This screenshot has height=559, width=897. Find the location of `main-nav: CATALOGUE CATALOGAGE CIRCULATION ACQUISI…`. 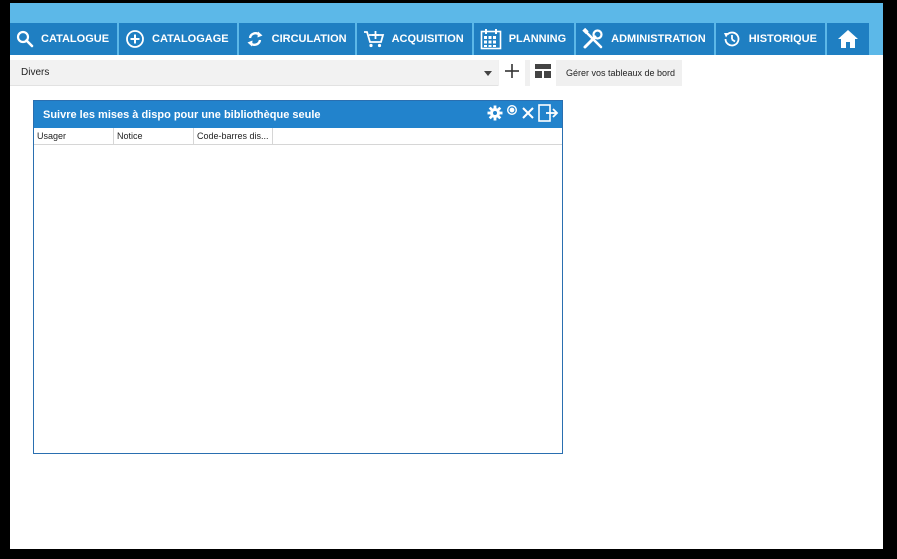

main-nav: CATALOGUE CATALOGAGE CIRCULATION ACQUISI… is located at coordinates (440, 39).